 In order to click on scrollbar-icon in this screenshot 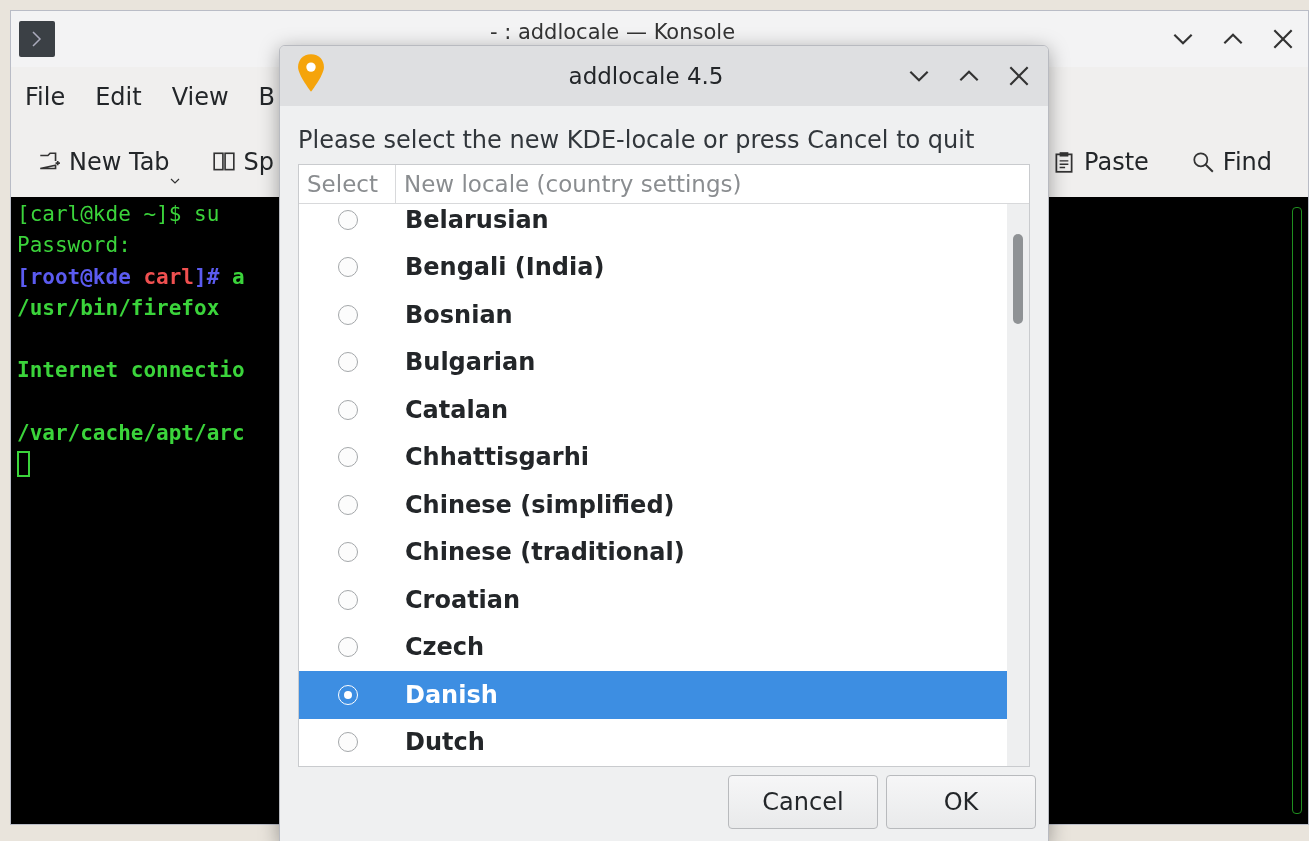, I will do `click(1297, 510)`.